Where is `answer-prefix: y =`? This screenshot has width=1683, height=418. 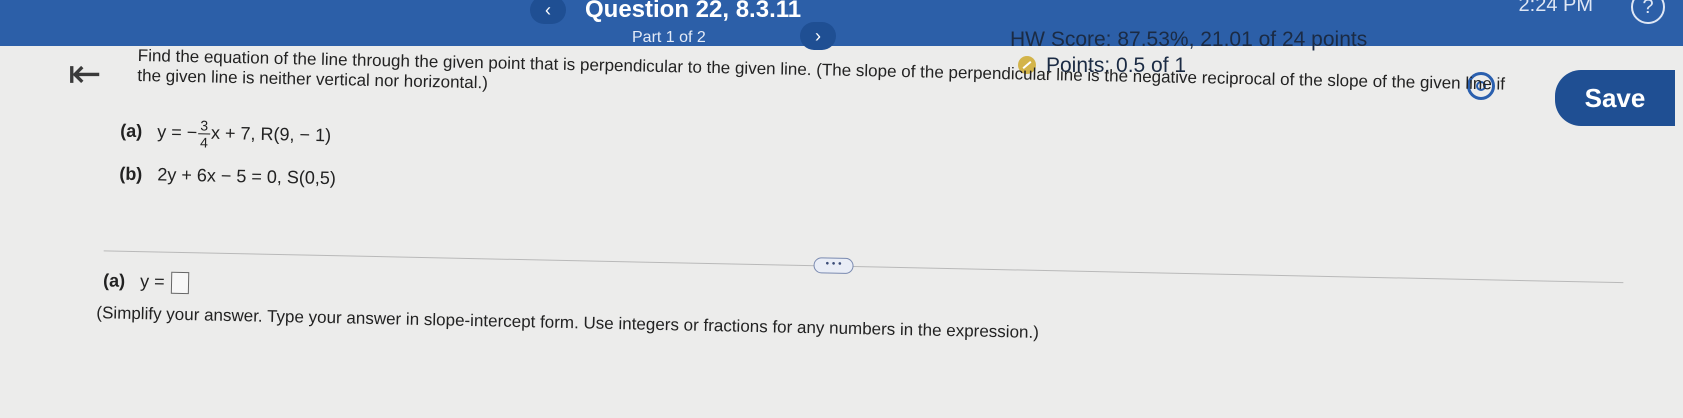
answer-prefix: y = is located at coordinates (152, 281).